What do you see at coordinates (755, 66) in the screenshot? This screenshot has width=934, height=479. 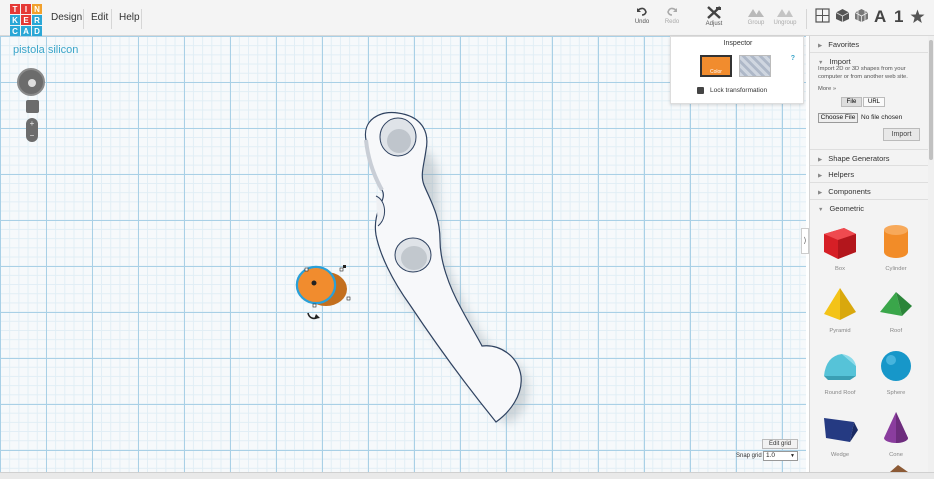 I see `hole-button` at bounding box center [755, 66].